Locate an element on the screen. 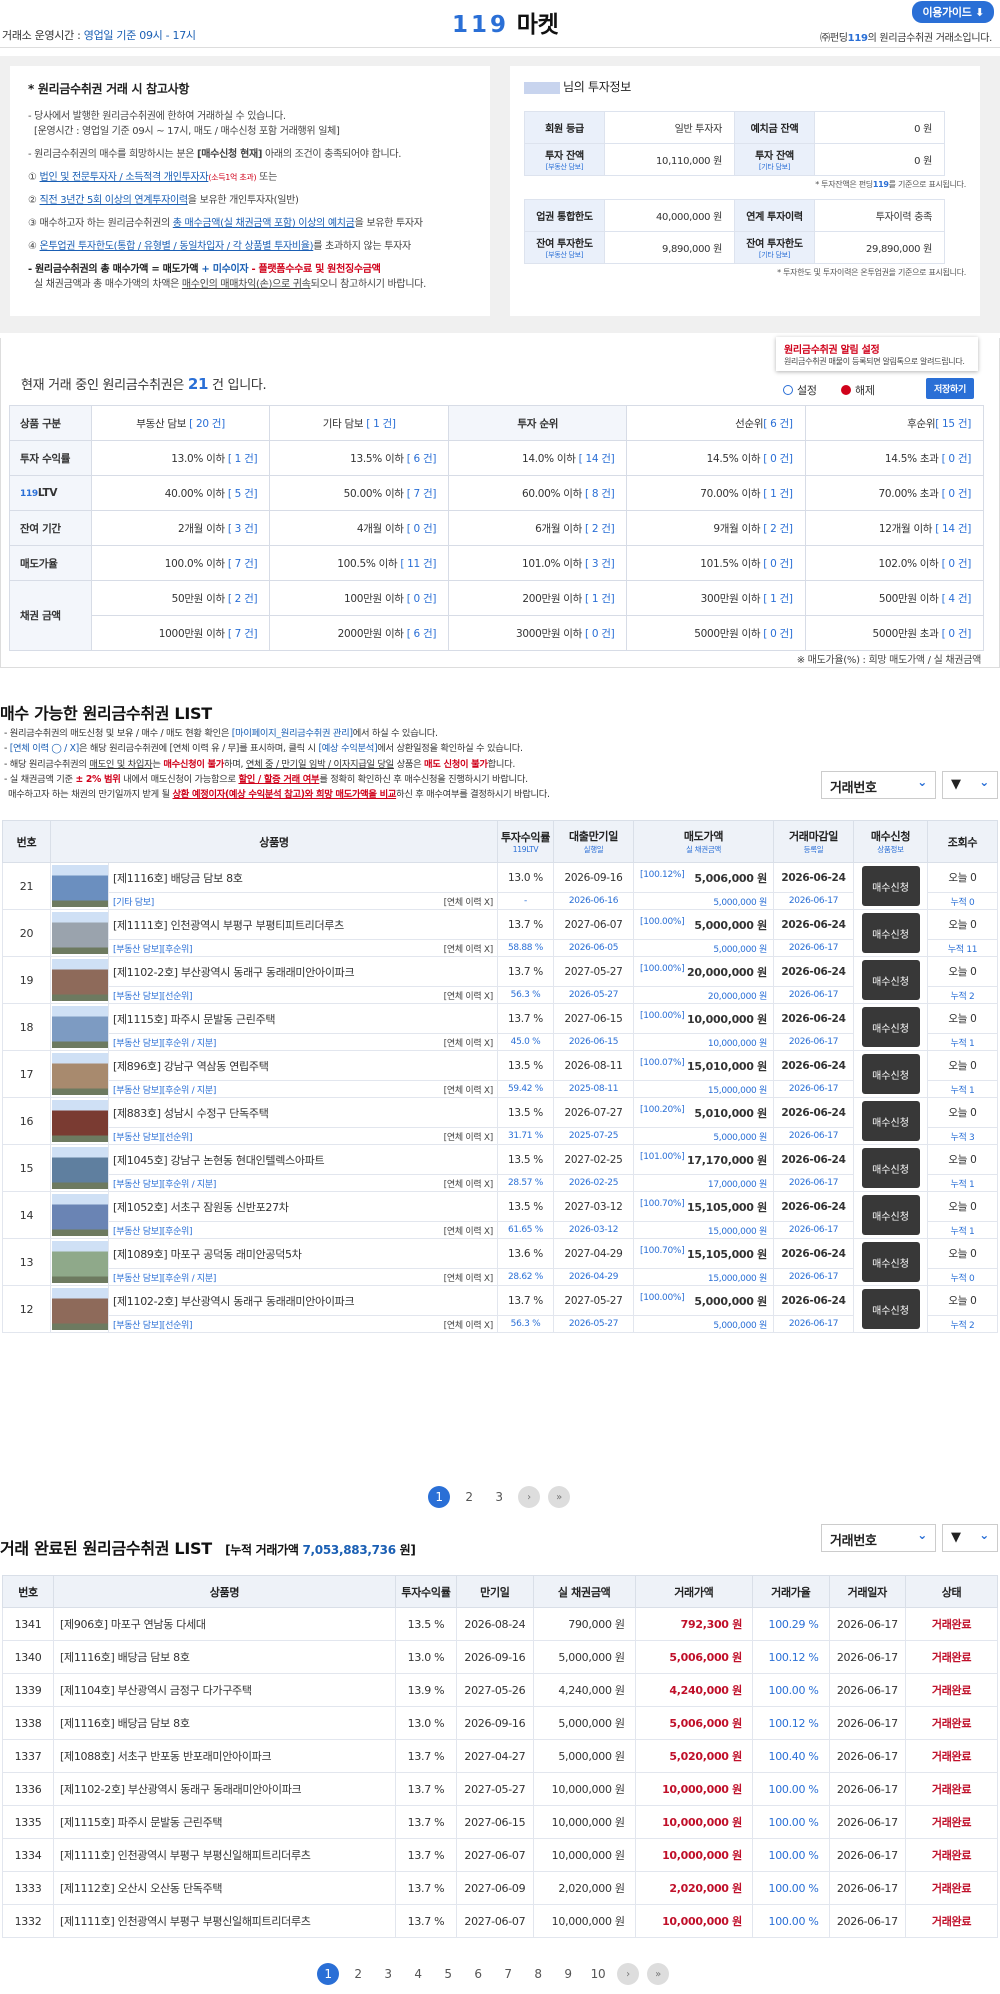 Image resolution: width=1000 pixels, height=1994 pixels. product-name: [제906호] 마포구 연남동 다세대 is located at coordinates (224, 1624).